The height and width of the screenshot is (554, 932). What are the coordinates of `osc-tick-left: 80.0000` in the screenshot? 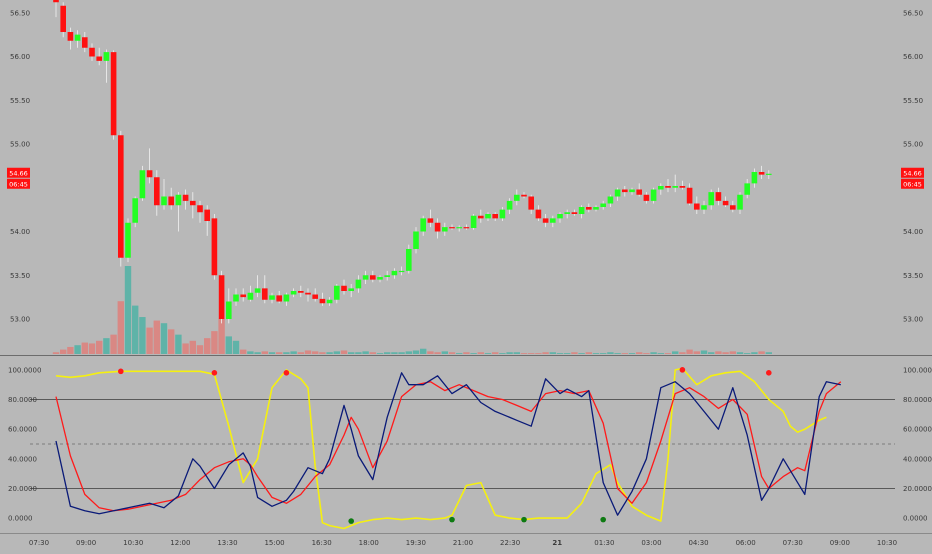 It's located at (22, 400).